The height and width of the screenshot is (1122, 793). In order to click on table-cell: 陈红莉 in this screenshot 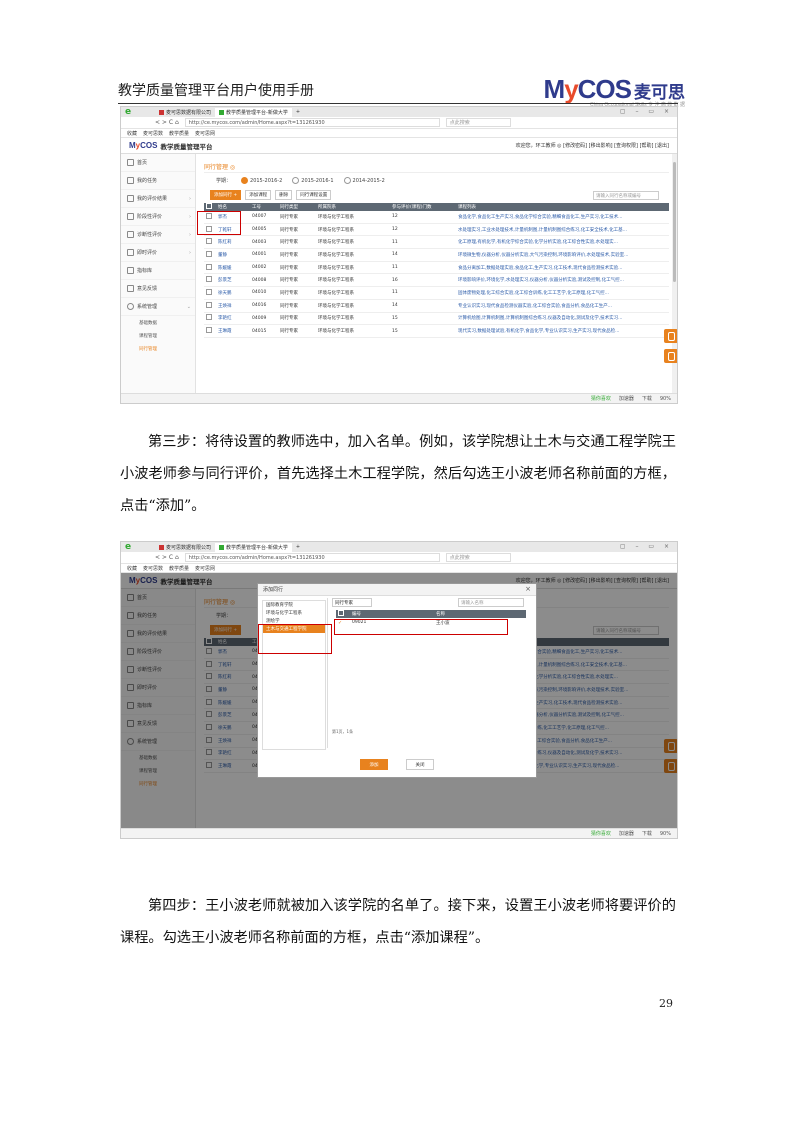, I will do `click(233, 242)`.